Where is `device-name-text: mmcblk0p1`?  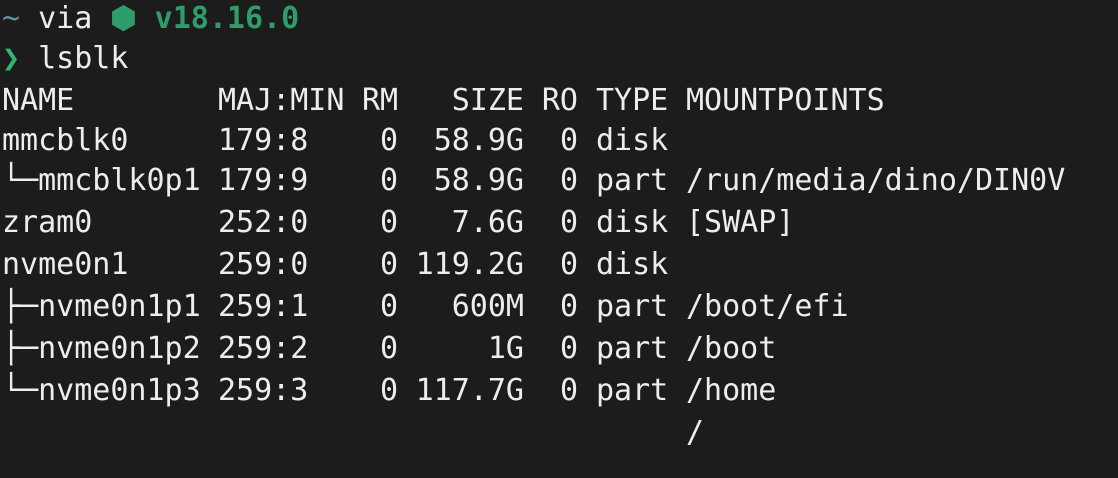 device-name-text: mmcblk0p1 is located at coordinates (119, 180).